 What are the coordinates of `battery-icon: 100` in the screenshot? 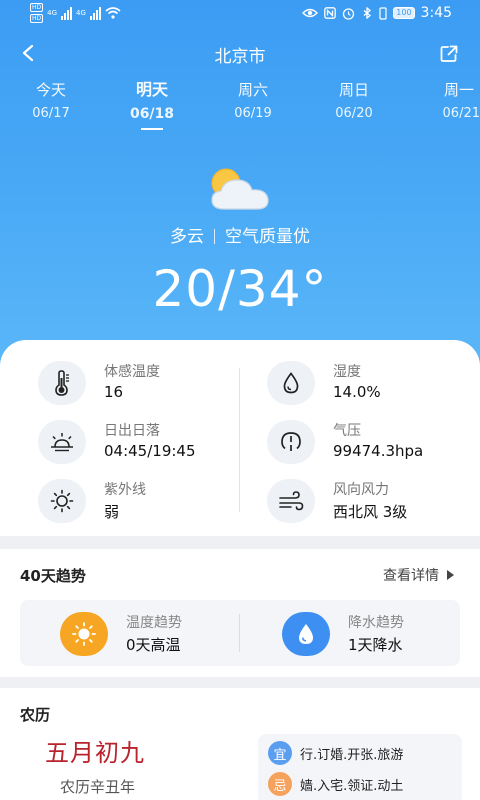 It's located at (404, 13).